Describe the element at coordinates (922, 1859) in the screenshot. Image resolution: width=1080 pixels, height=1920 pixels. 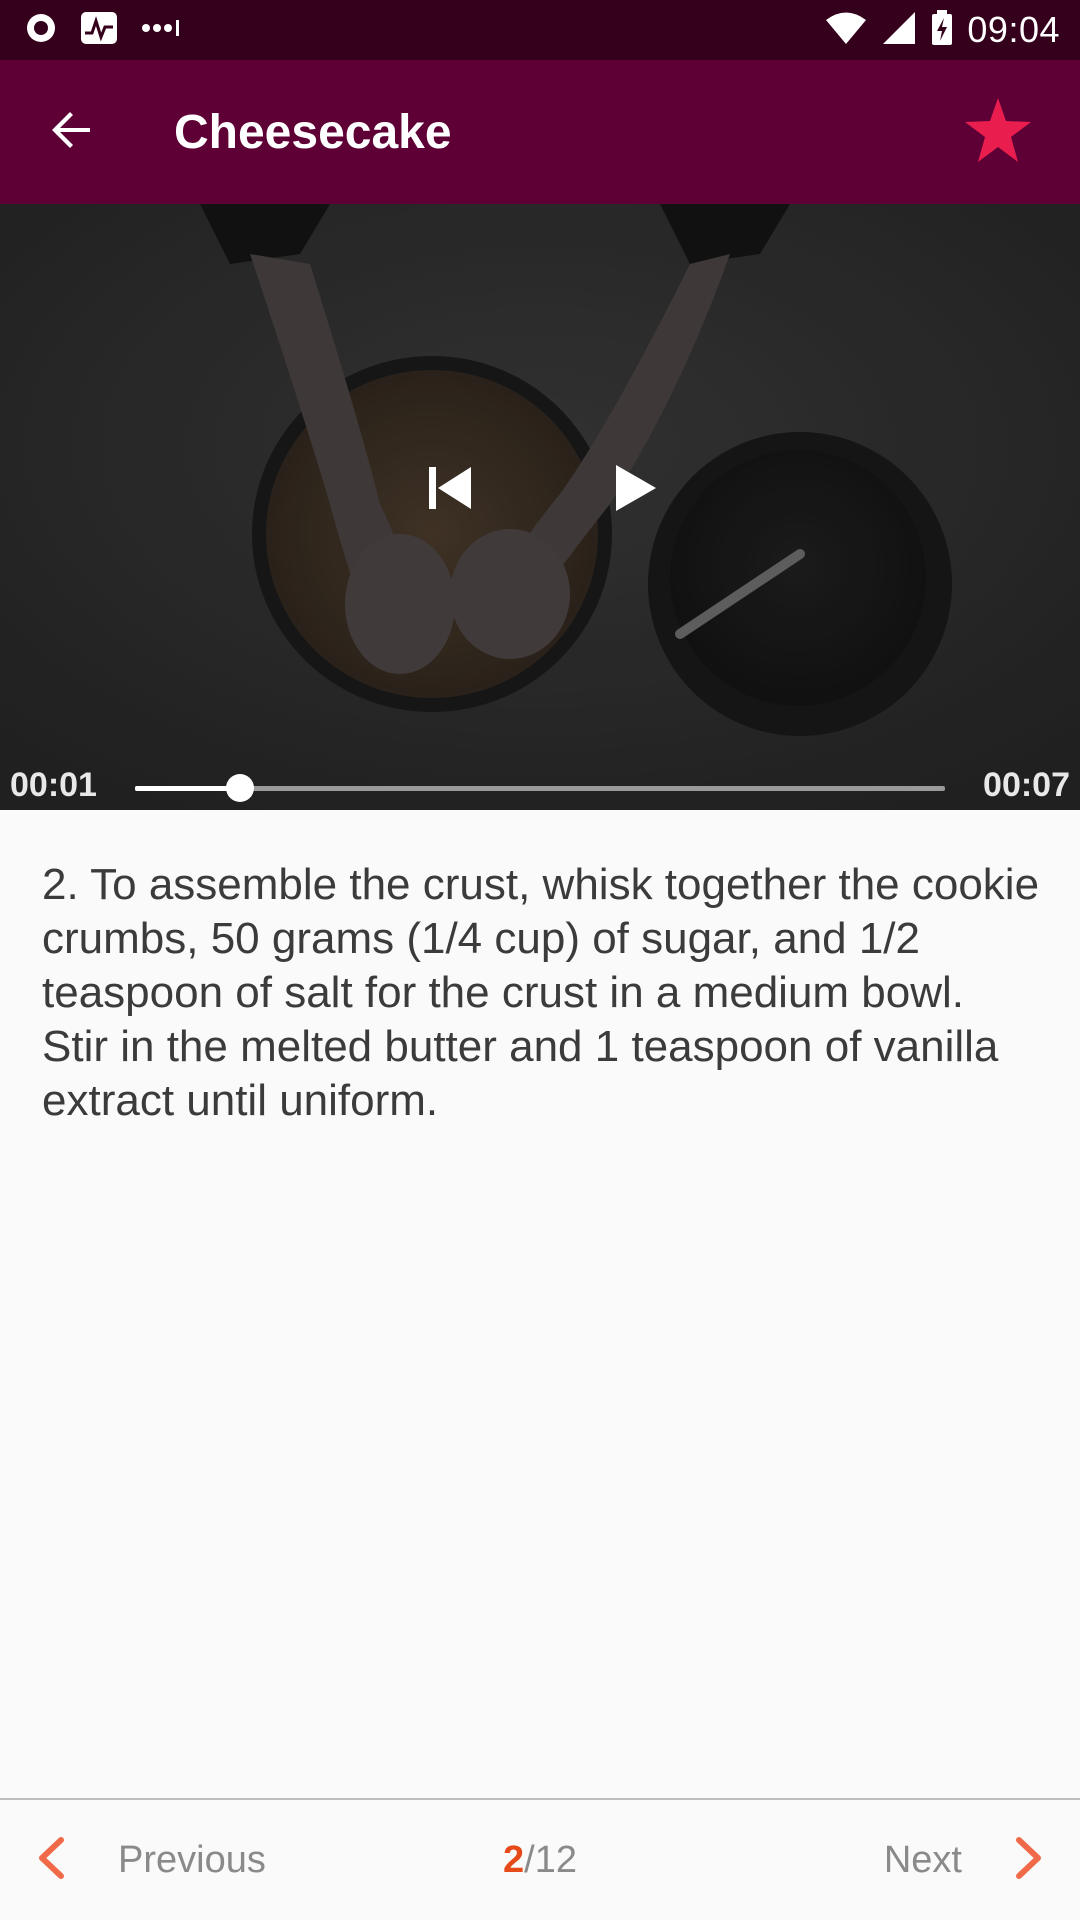
I see `next-label: Next` at that location.